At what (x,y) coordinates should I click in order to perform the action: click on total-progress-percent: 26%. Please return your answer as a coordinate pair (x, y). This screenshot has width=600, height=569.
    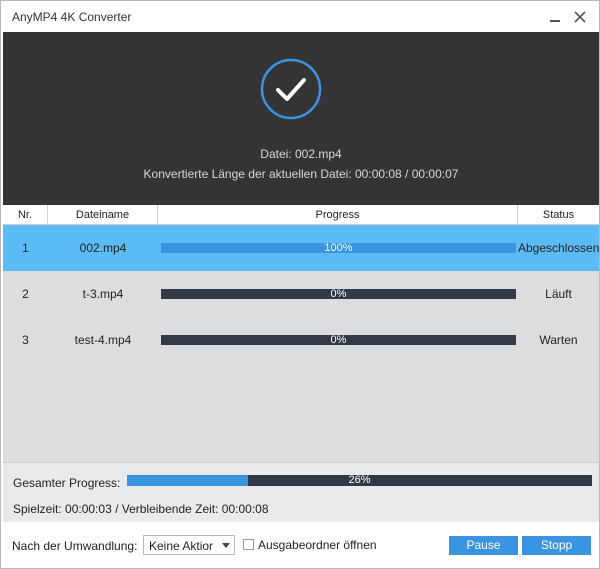
    Looking at the image, I should click on (359, 480).